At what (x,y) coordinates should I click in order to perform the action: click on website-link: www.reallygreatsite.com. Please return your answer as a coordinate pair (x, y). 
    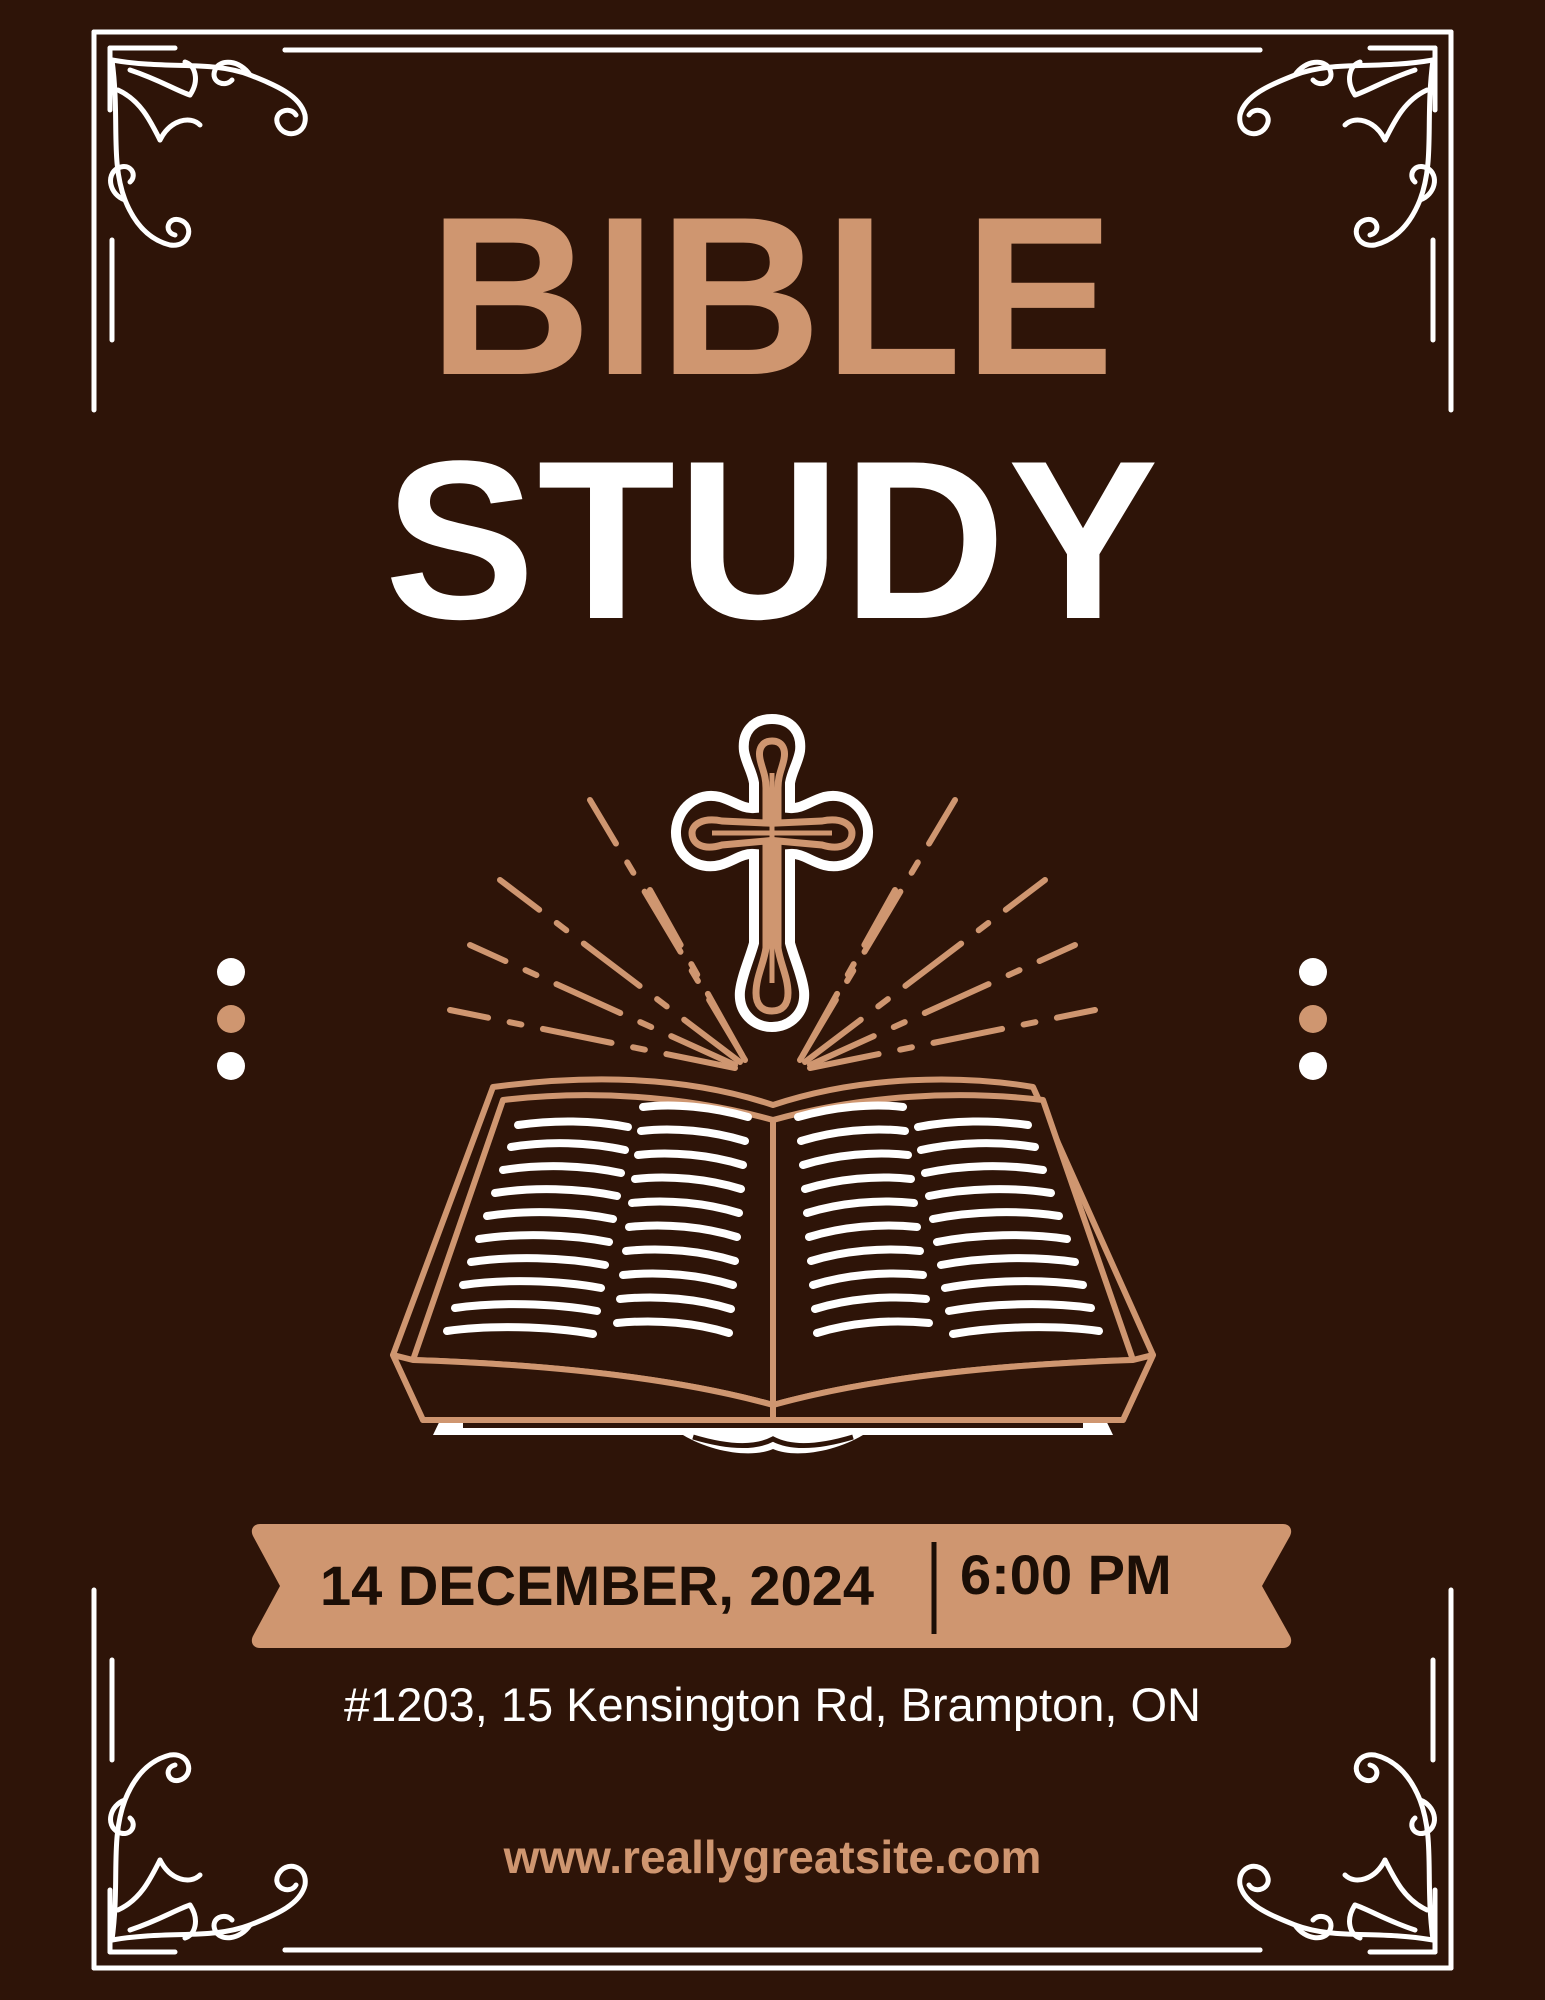
    Looking at the image, I should click on (772, 1857).